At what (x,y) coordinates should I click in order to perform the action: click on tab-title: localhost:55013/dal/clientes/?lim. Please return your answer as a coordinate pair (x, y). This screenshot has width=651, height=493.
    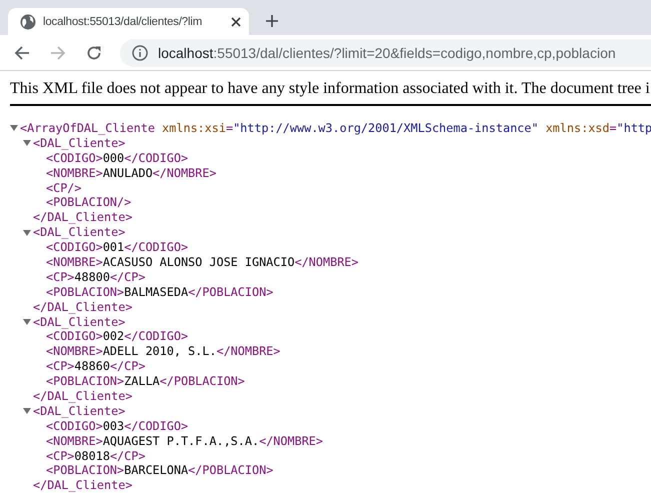
    Looking at the image, I should click on (123, 22).